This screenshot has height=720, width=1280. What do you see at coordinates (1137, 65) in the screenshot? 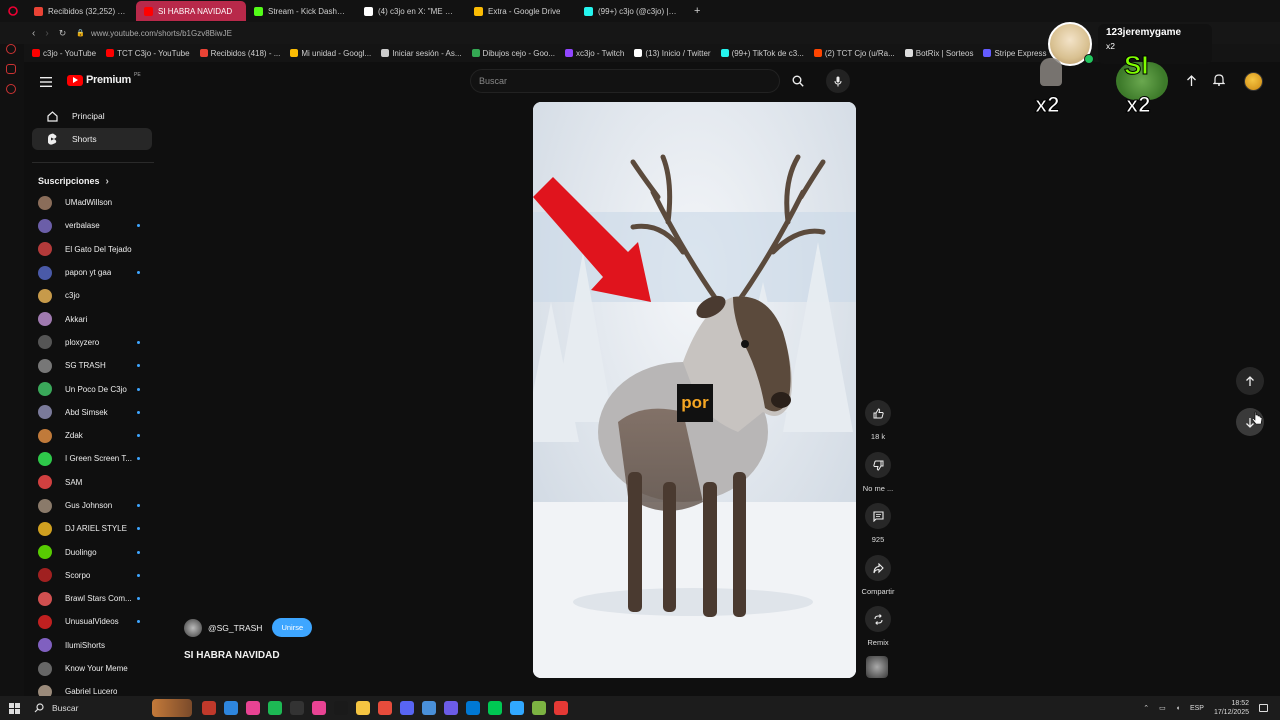
I see `overlay-emote-text: SI` at bounding box center [1137, 65].